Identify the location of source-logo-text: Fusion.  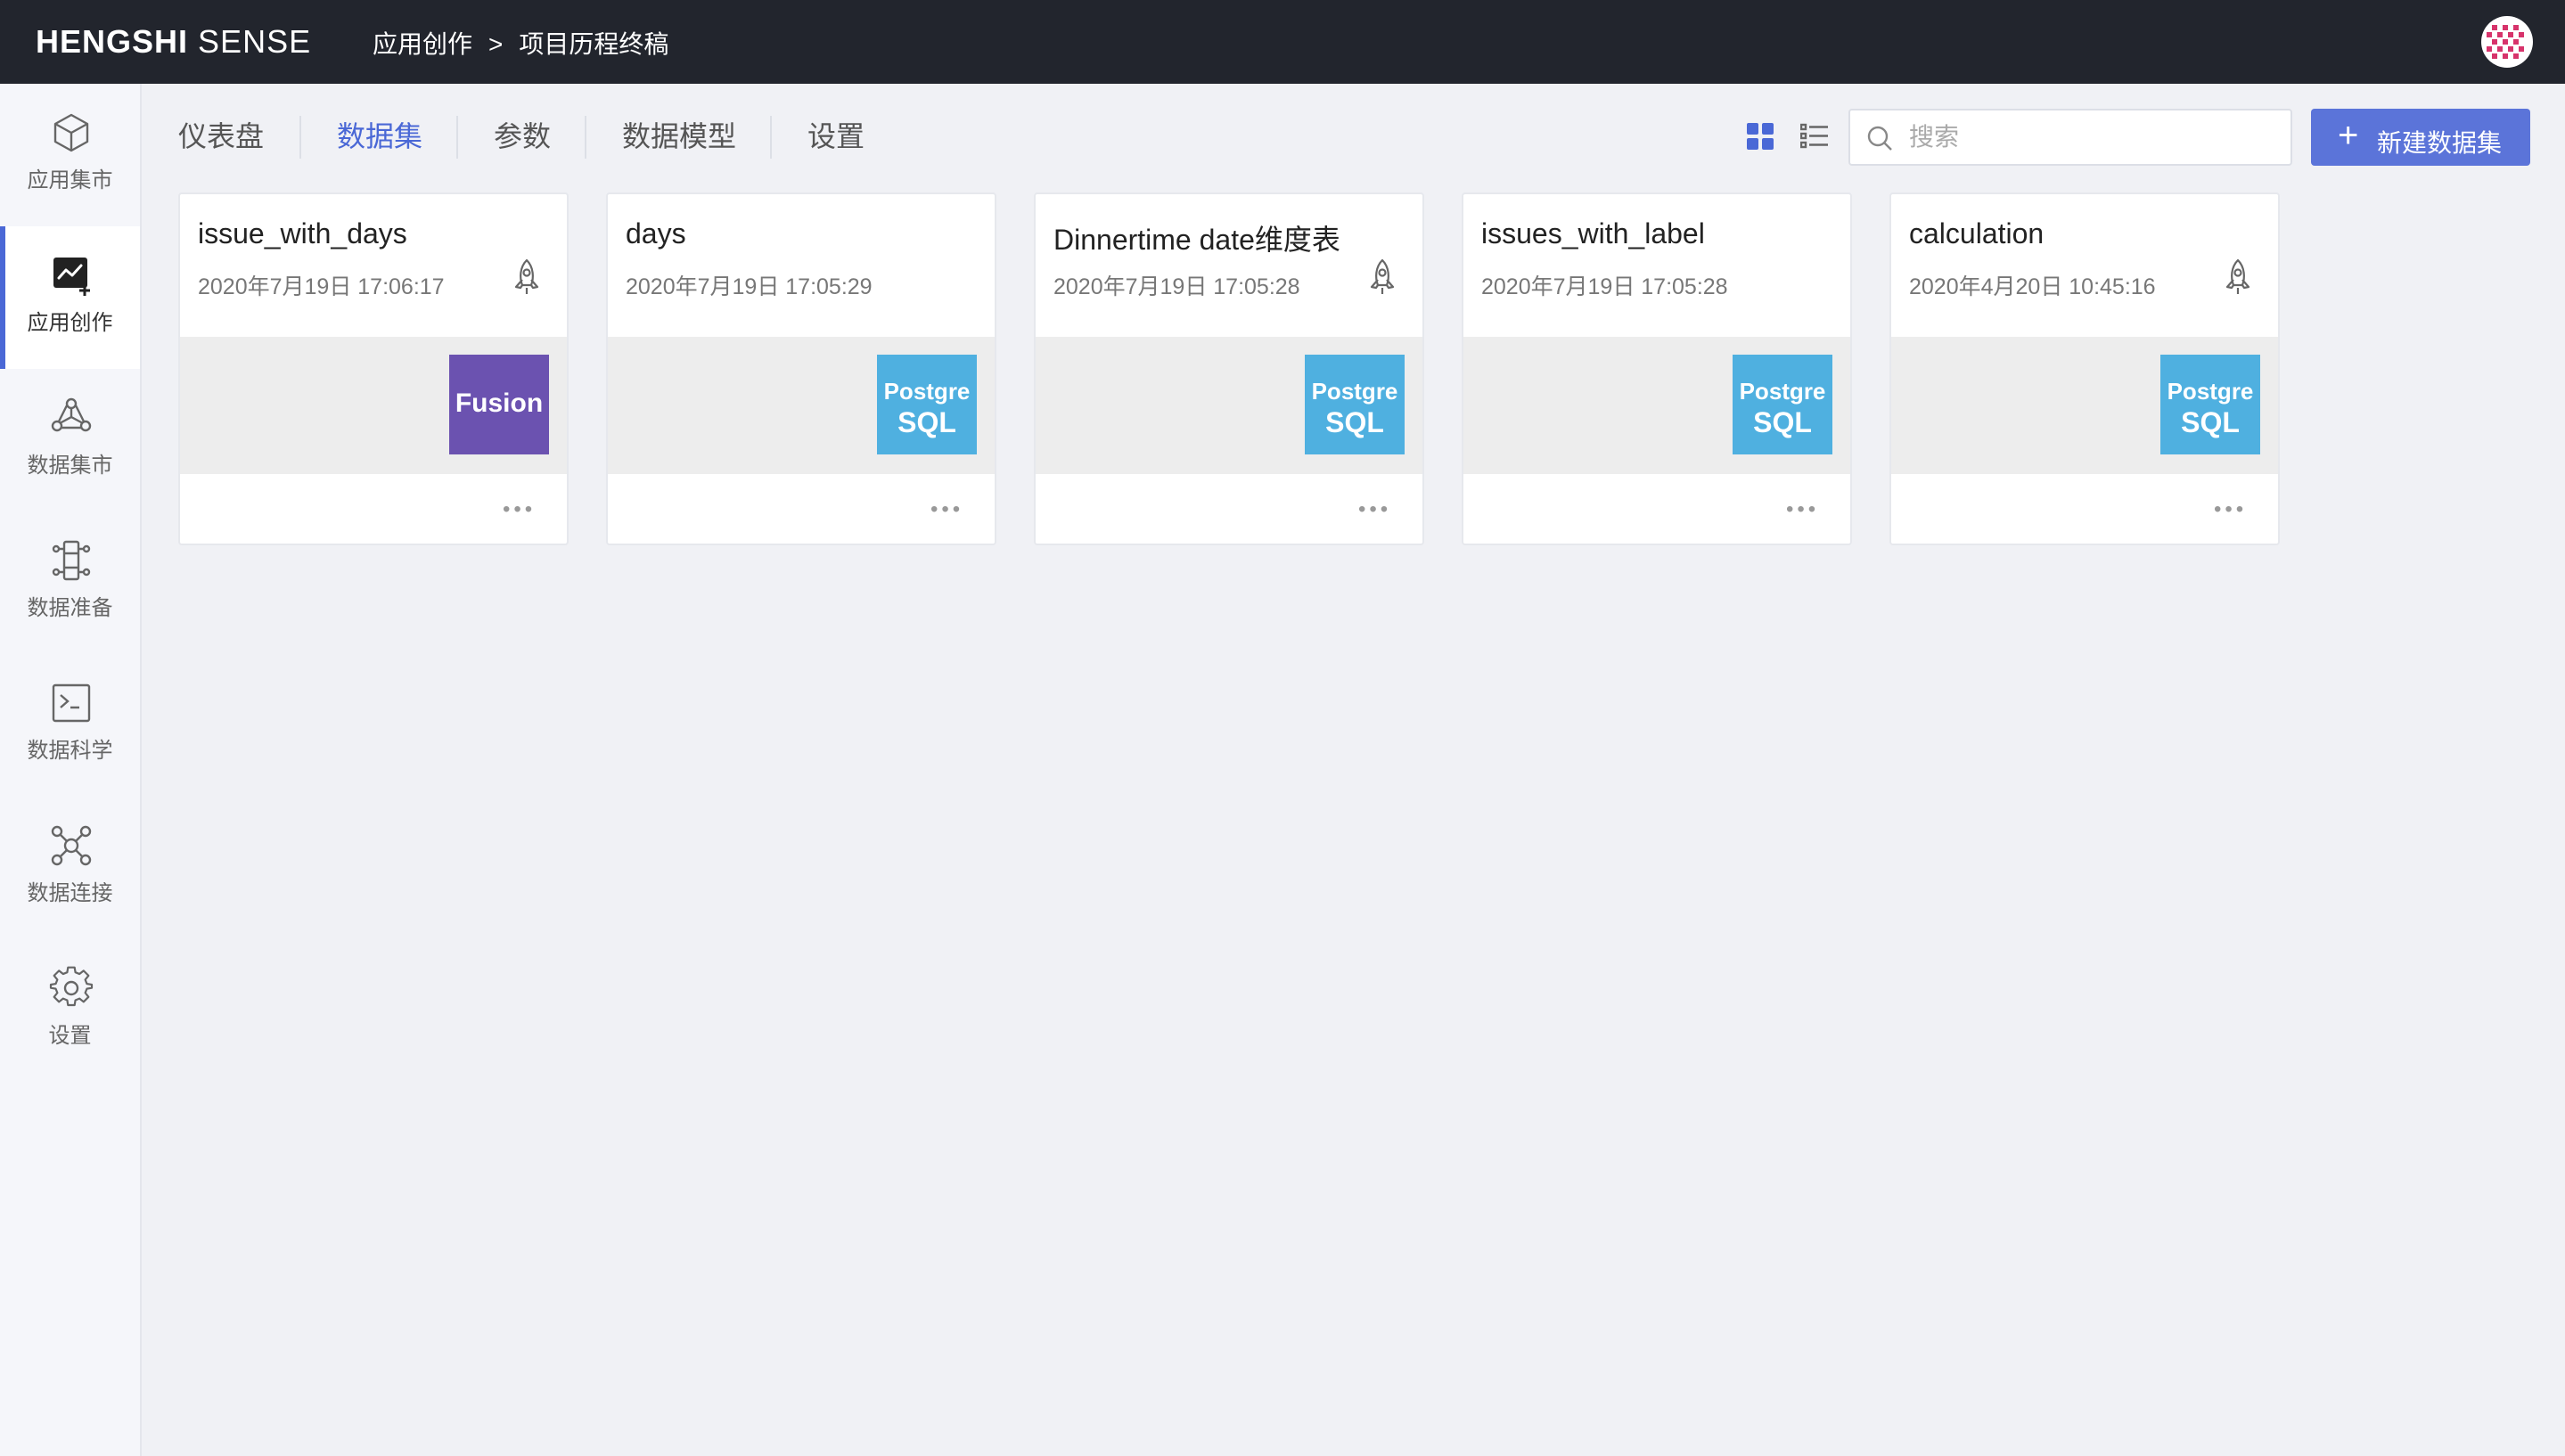
(500, 403).